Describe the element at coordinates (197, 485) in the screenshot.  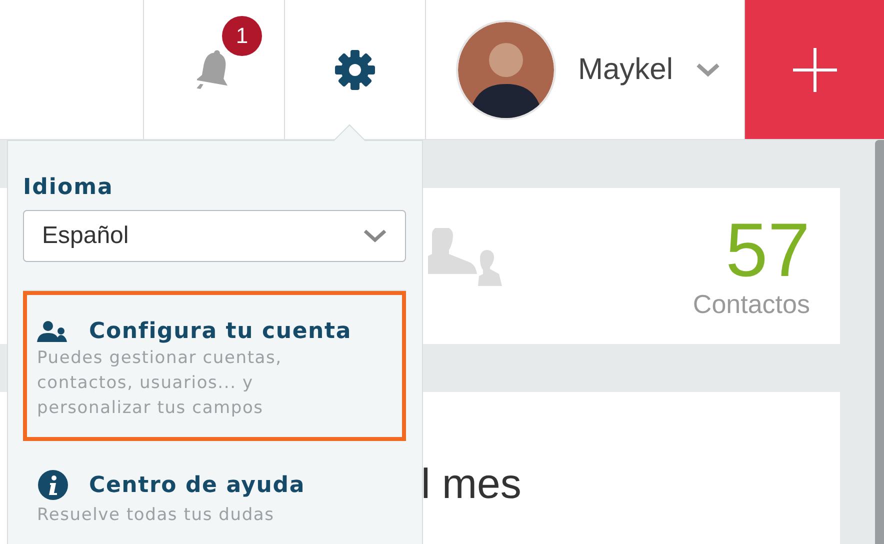
I see `menu-item-title: Centro de ayuda` at that location.